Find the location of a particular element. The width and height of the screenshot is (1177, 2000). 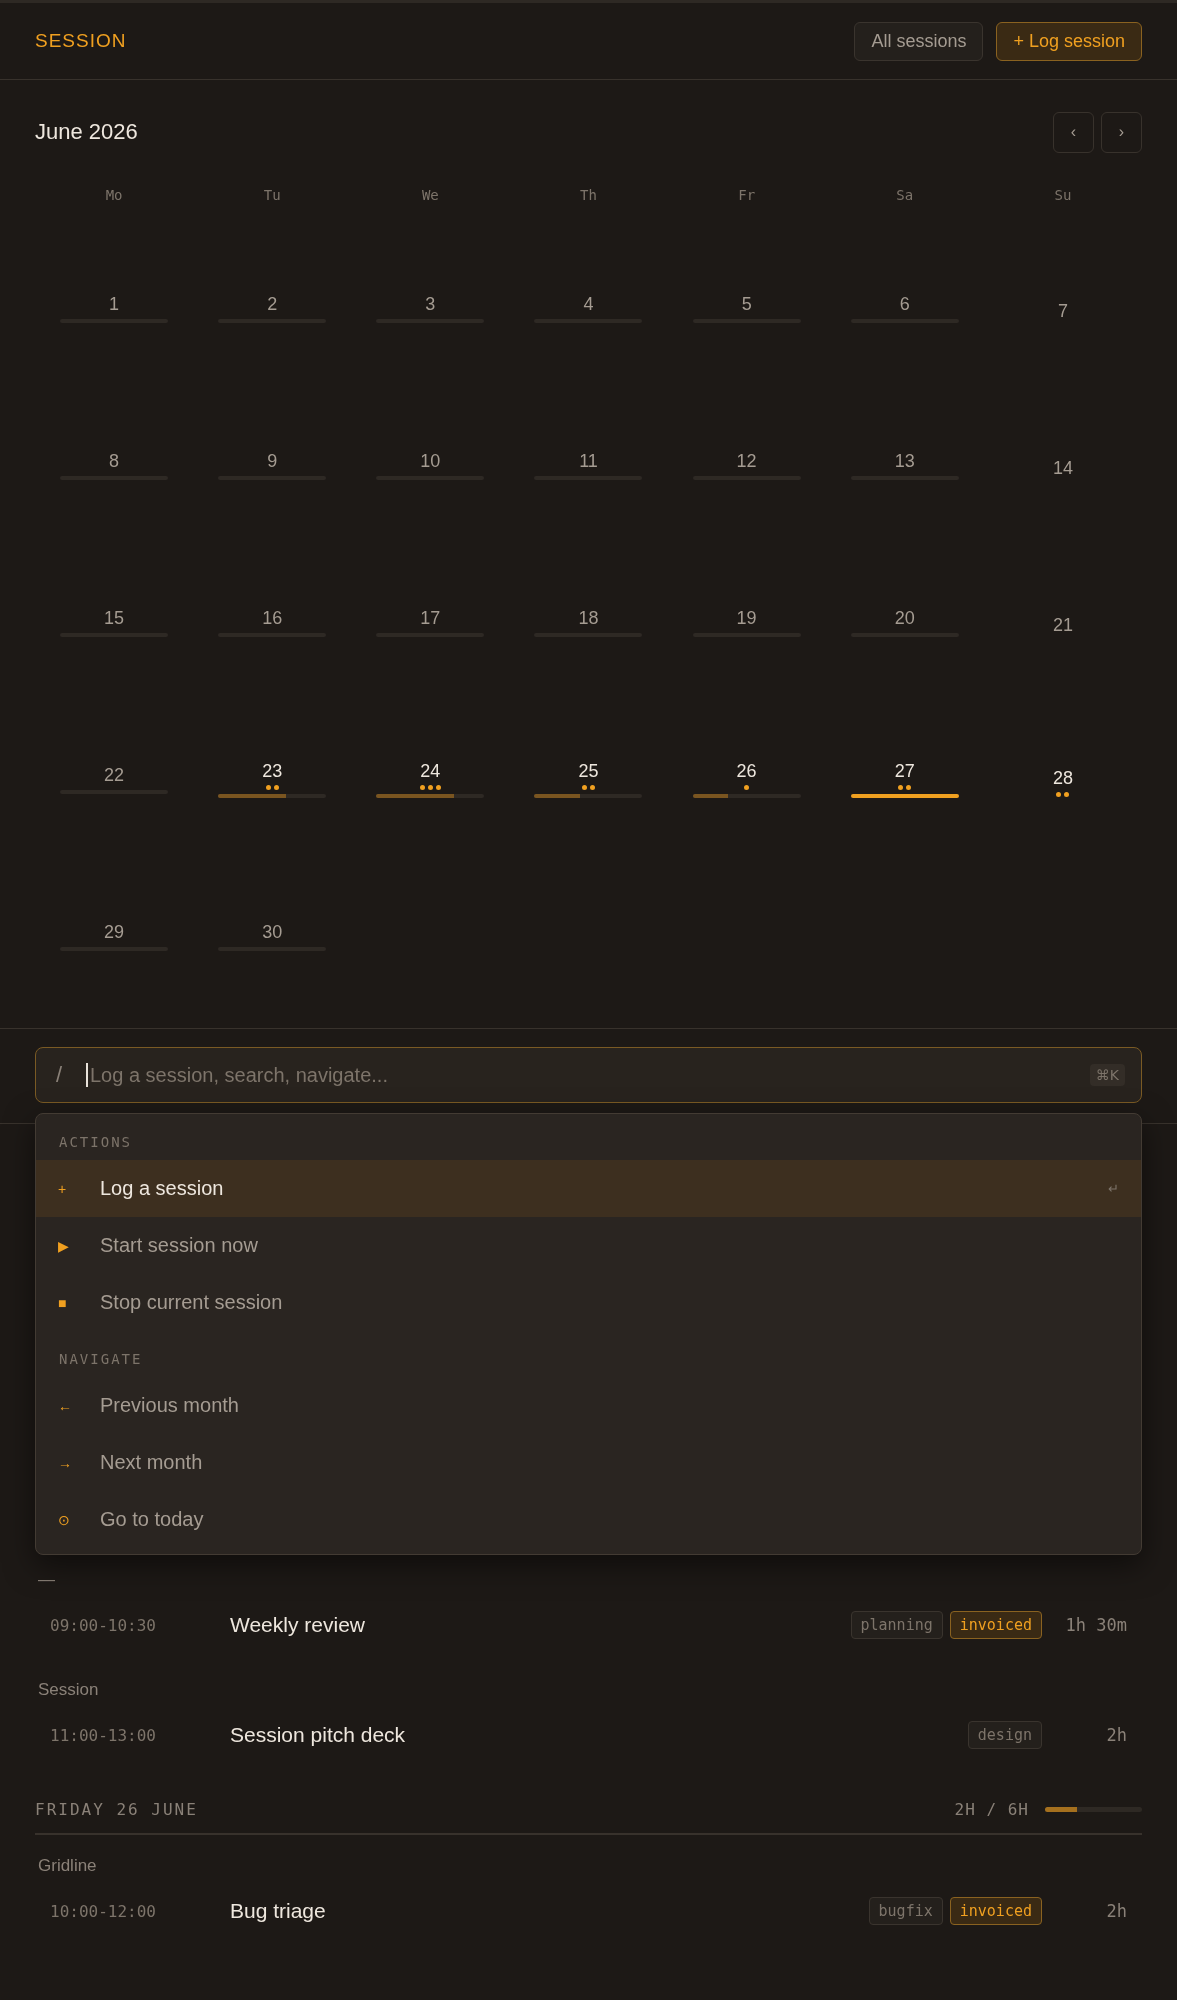

day-heading: FRIDAY 26 JUNE is located at coordinates (117, 1809).